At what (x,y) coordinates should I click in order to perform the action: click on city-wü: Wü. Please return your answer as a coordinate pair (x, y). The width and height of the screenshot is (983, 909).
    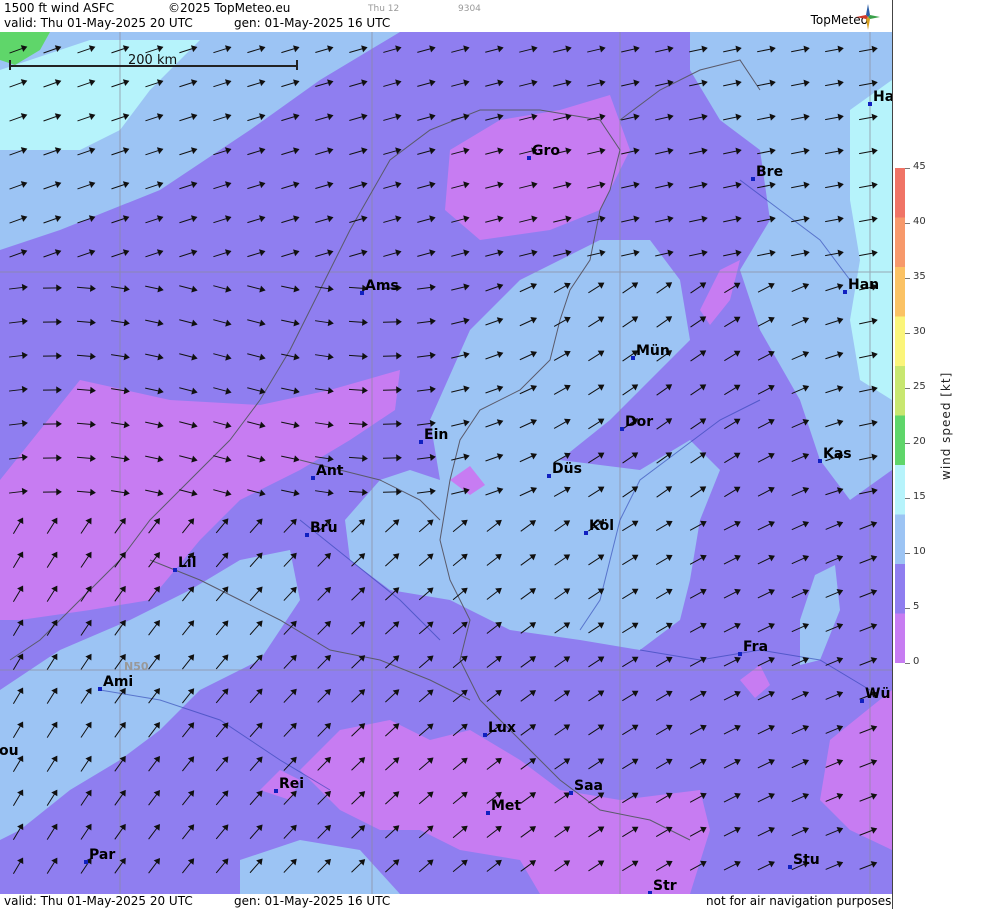
    Looking at the image, I should click on (875, 694).